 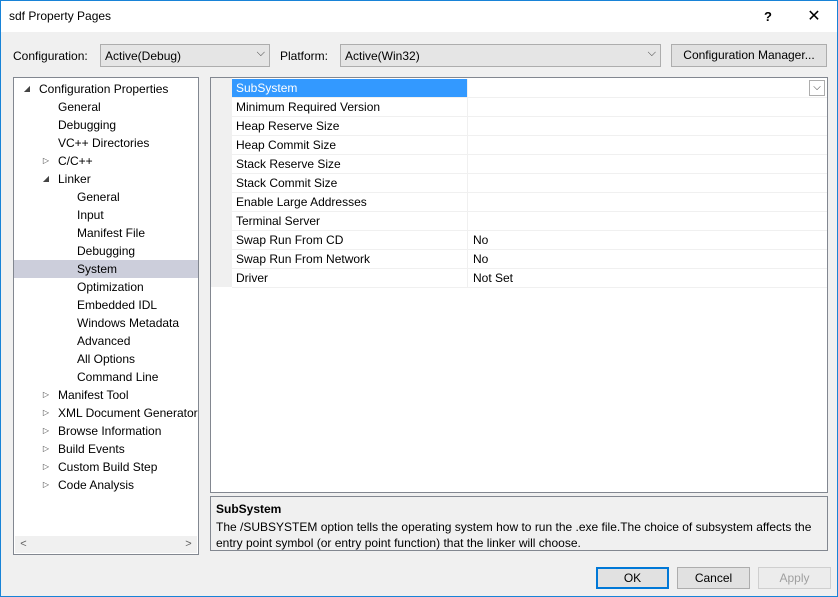 I want to click on tree-item-label: Configuration Properties, so click(x=104, y=89).